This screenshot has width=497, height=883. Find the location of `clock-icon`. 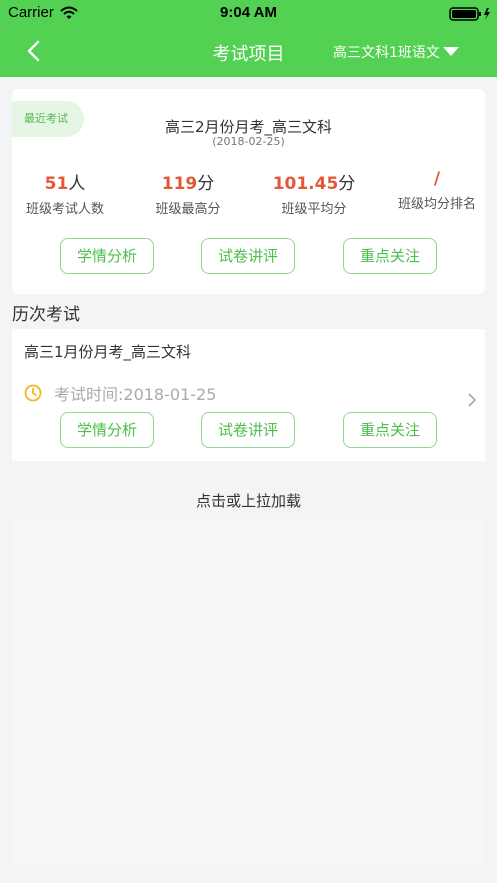

clock-icon is located at coordinates (33, 393).